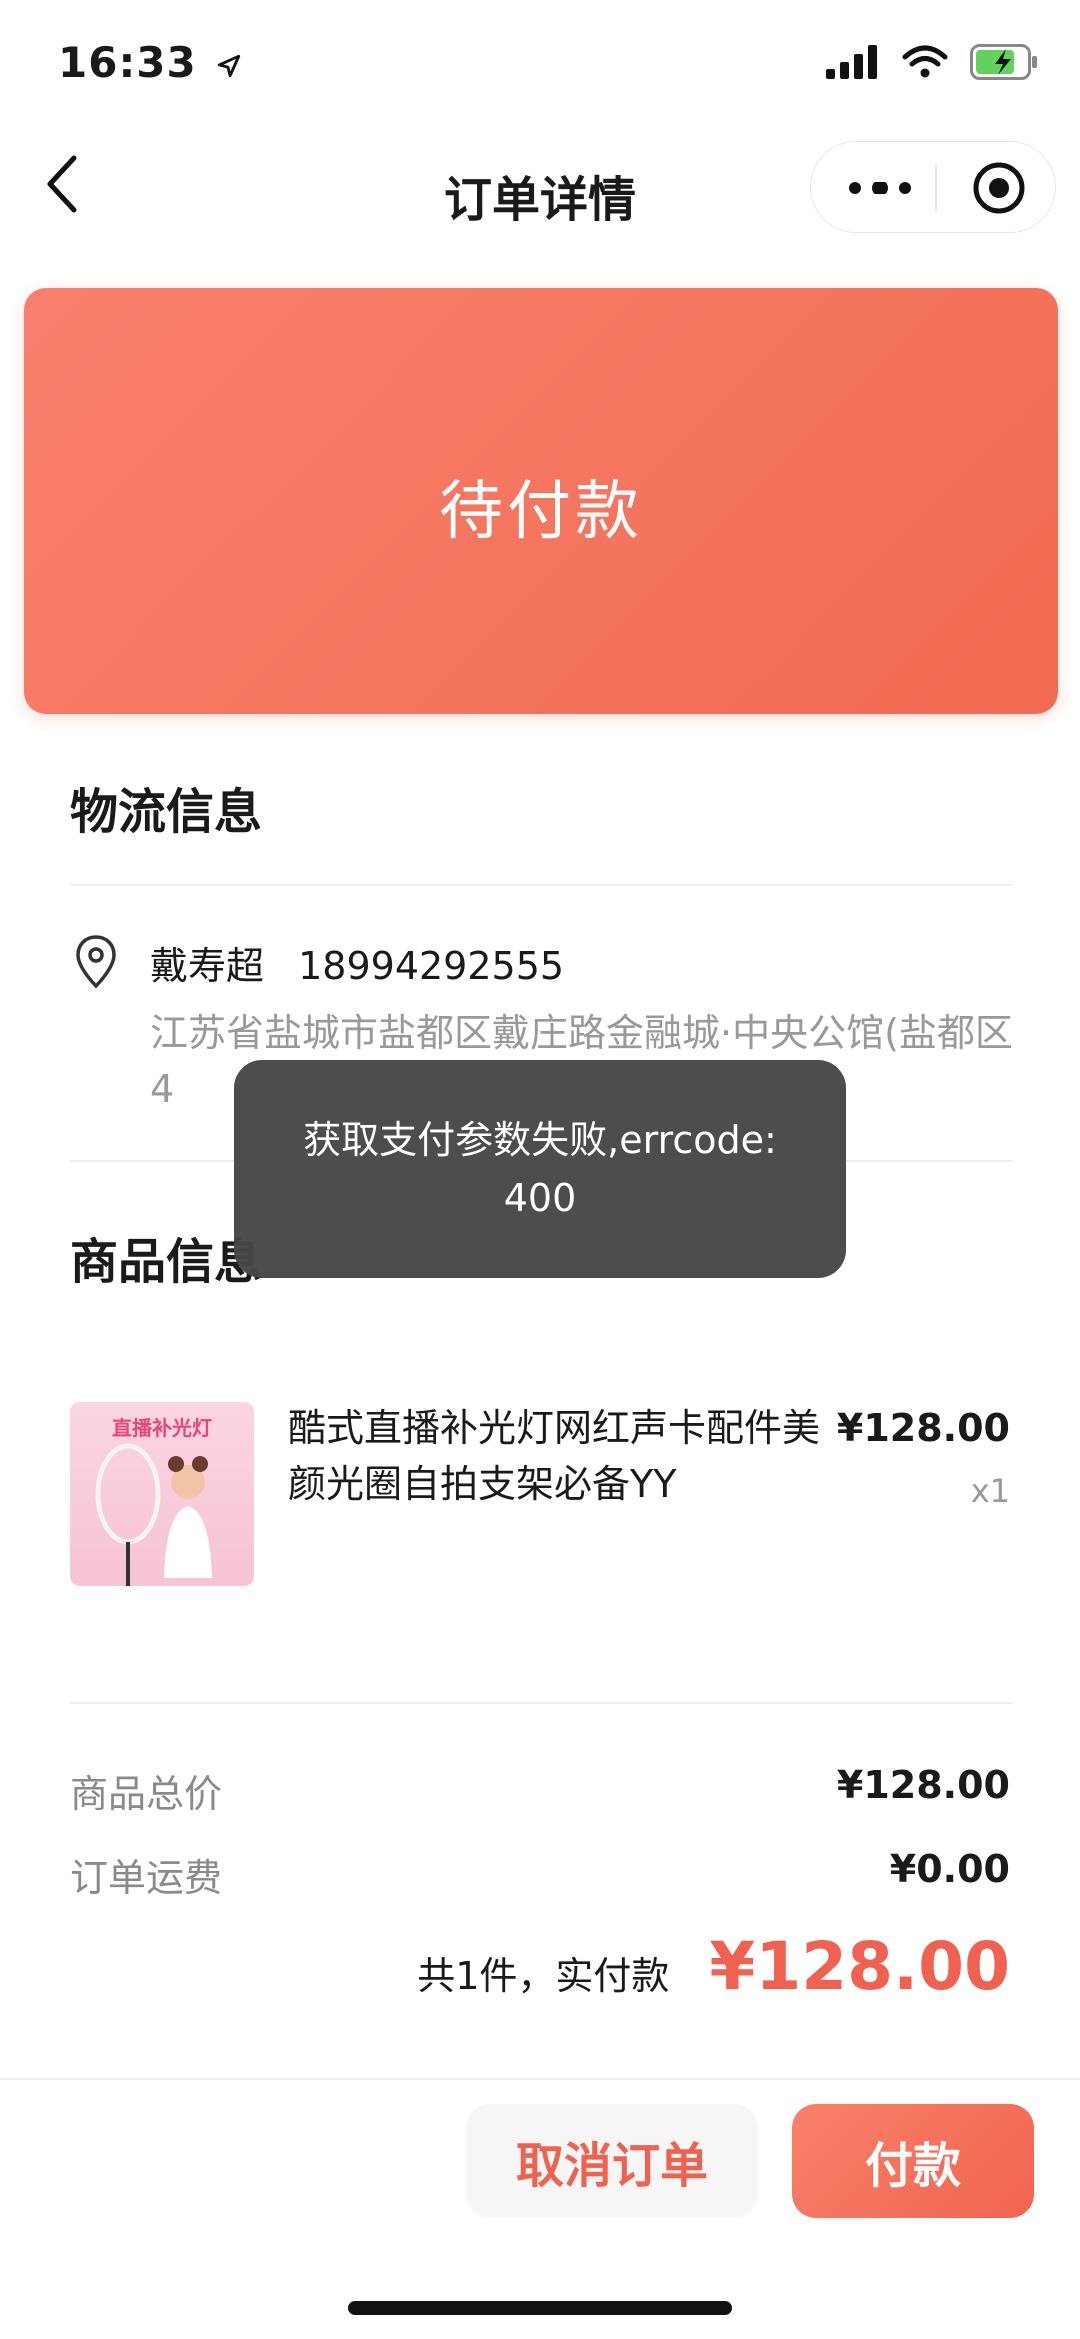 The height and width of the screenshot is (2339, 1080). What do you see at coordinates (923, 1428) in the screenshot?
I see `product-price: ¥128.00` at bounding box center [923, 1428].